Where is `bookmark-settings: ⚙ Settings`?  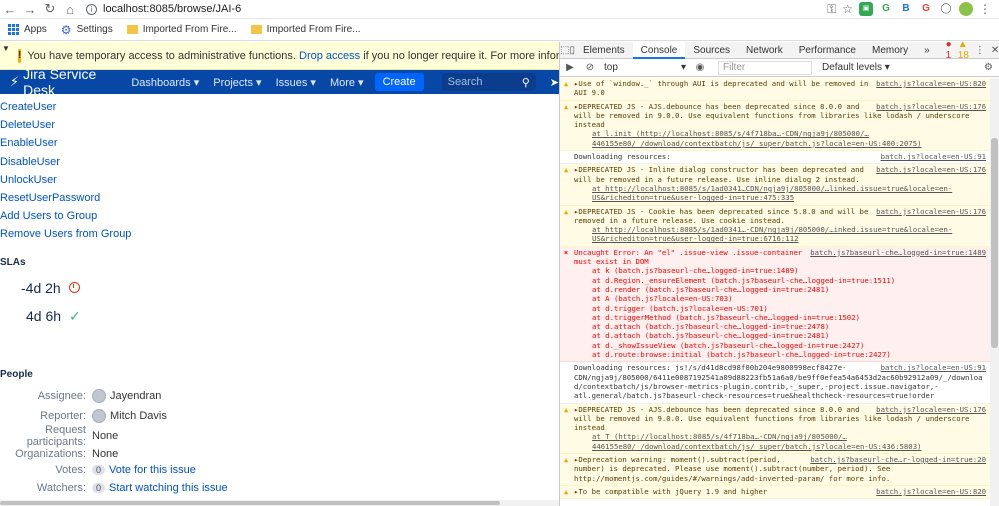
bookmark-settings: ⚙ Settings is located at coordinates (87, 30).